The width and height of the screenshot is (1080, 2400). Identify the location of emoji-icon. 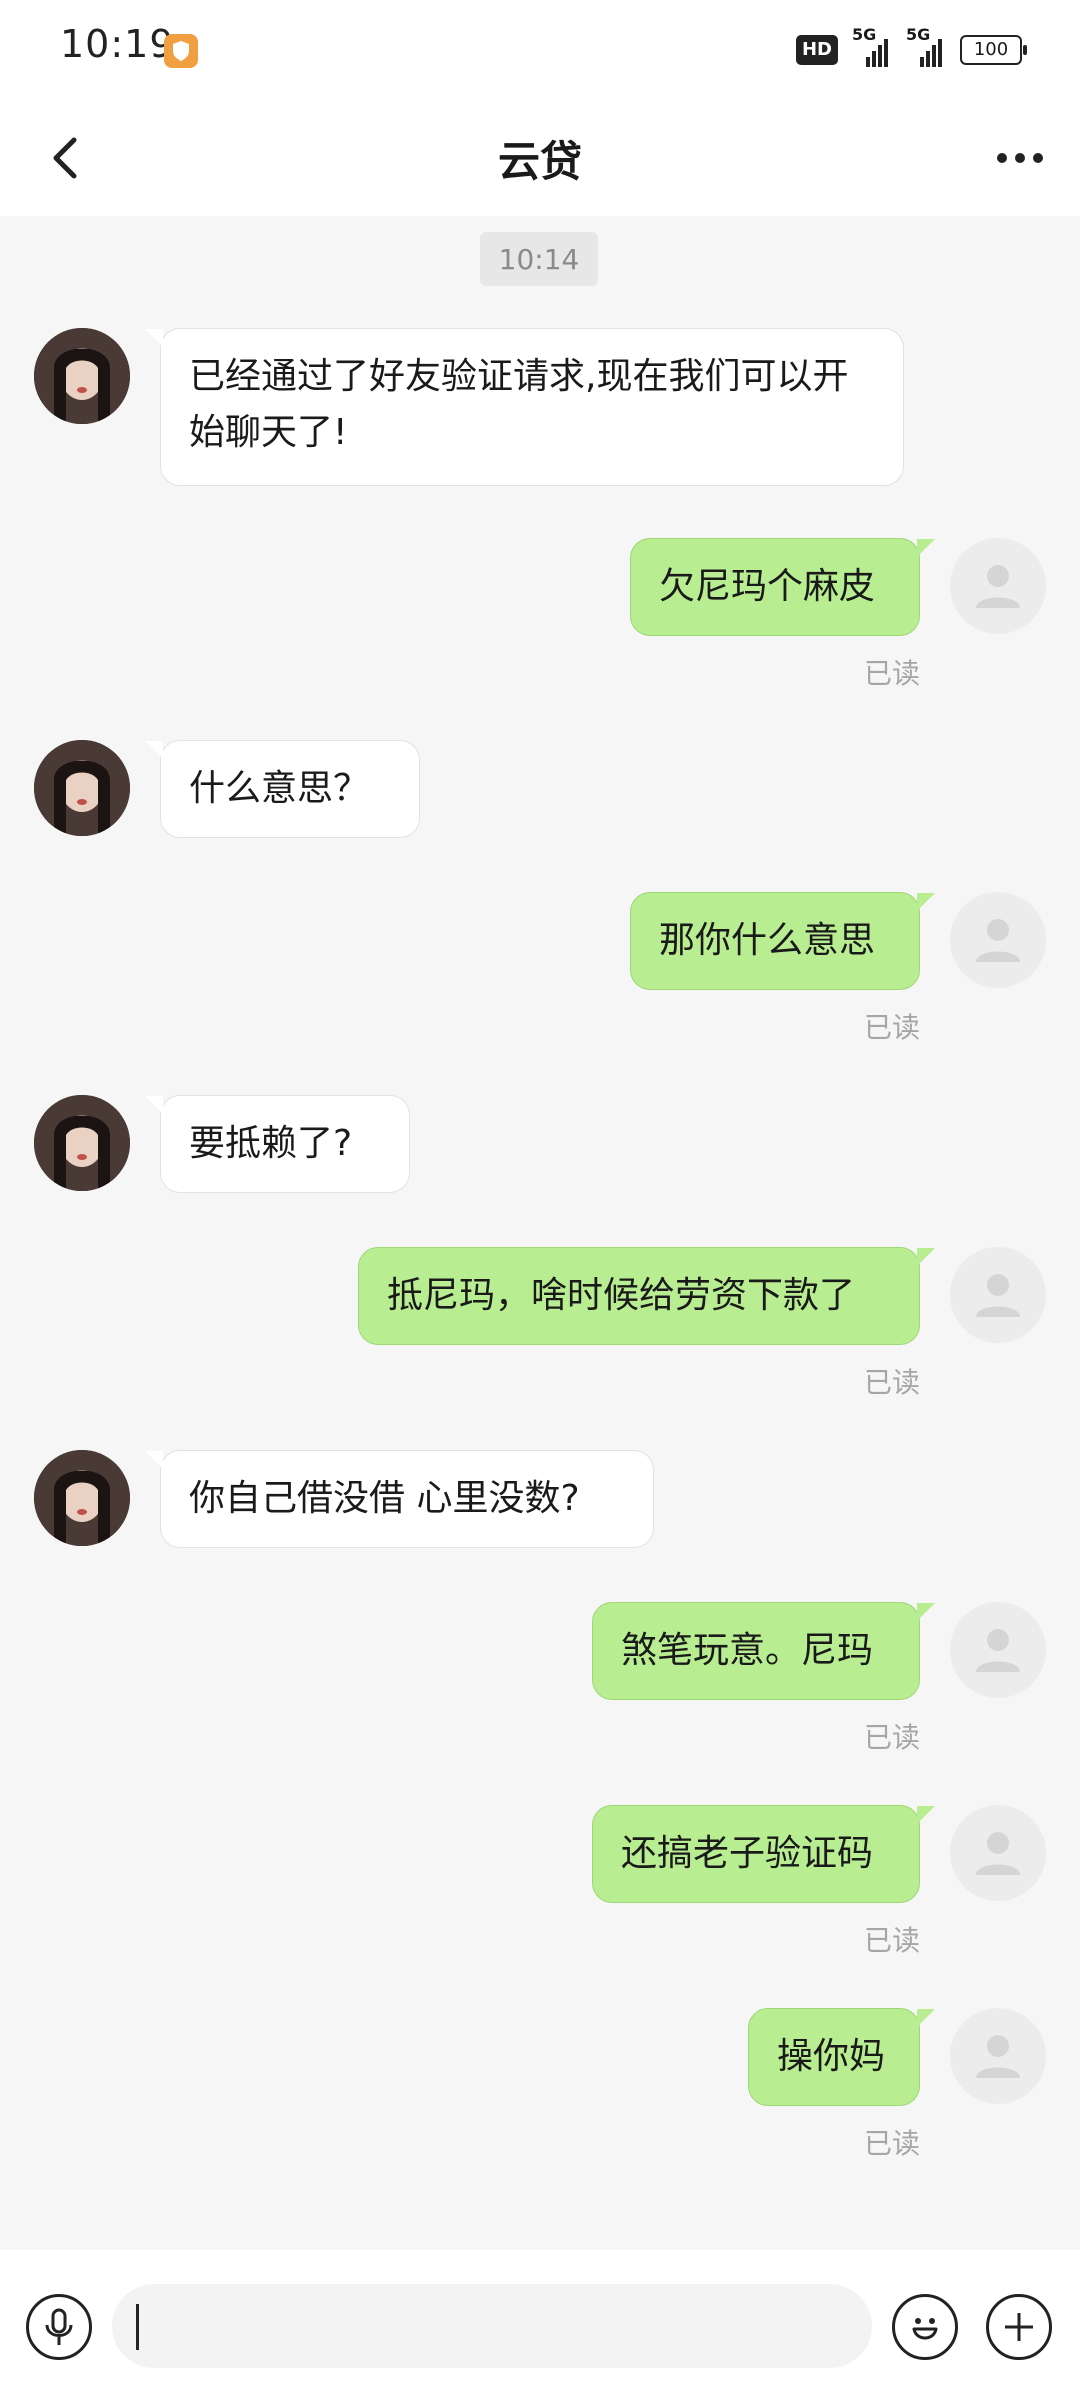
(925, 2329).